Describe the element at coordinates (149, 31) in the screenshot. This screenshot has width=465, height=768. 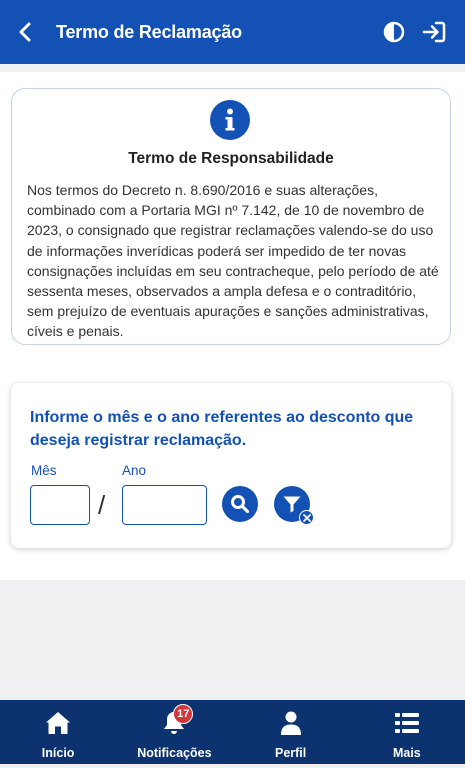
I see `page-title: Termo de Reclamação` at that location.